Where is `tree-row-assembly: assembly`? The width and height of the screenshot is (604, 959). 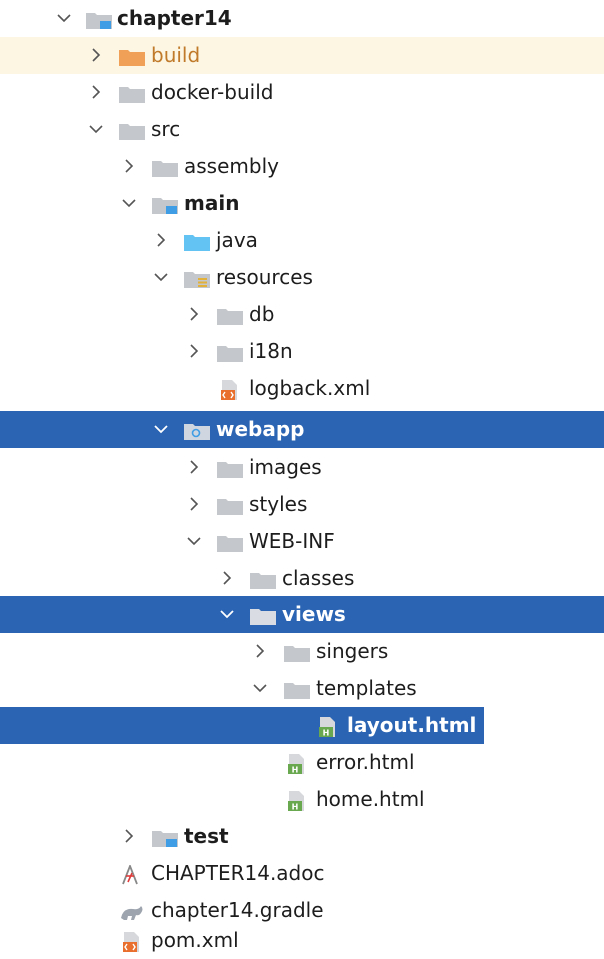
tree-row-assembly: assembly is located at coordinates (302, 166).